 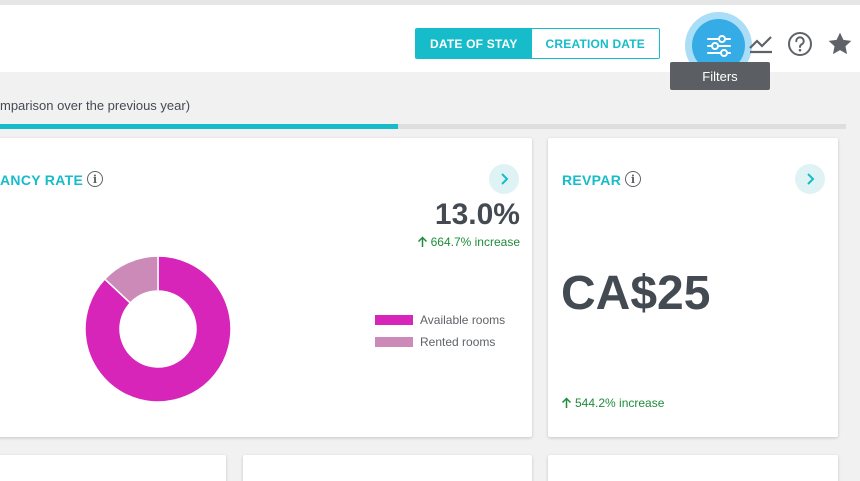 I want to click on legend-item-rented: Rented rooms, so click(x=440, y=342).